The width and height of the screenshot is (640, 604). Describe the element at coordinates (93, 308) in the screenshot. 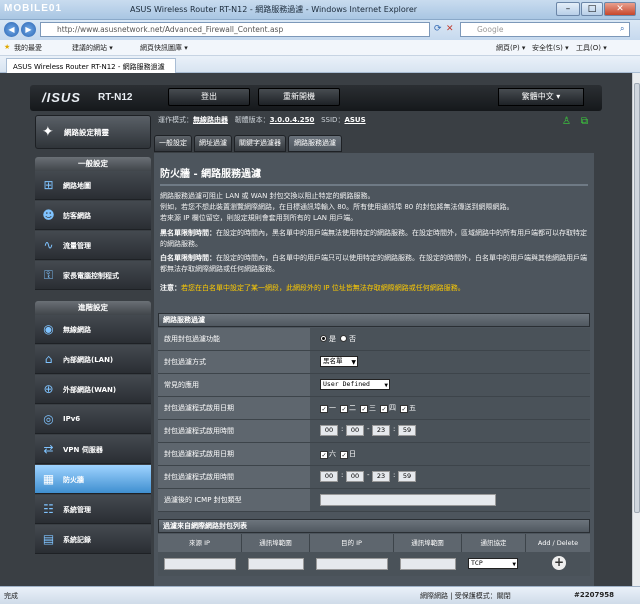

I see `advanced-settings-header: 進階設定` at that location.